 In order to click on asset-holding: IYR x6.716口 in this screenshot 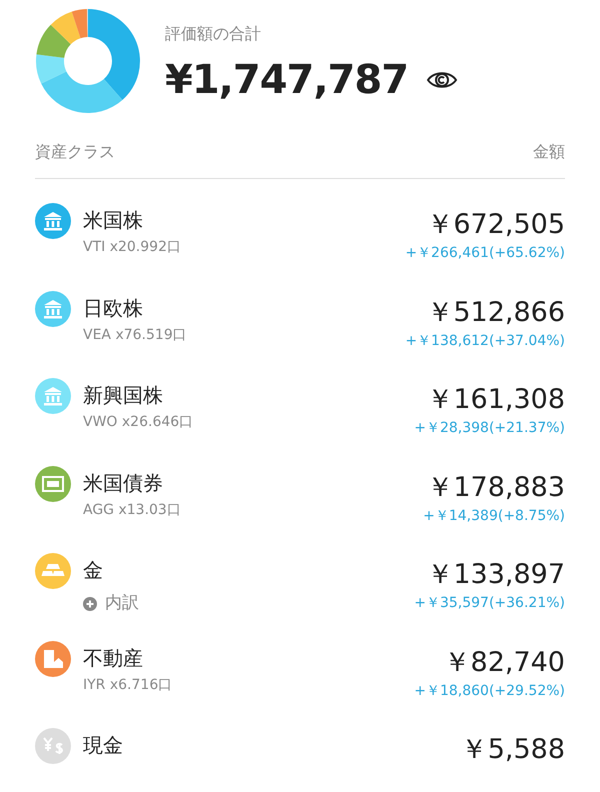, I will do `click(127, 685)`.